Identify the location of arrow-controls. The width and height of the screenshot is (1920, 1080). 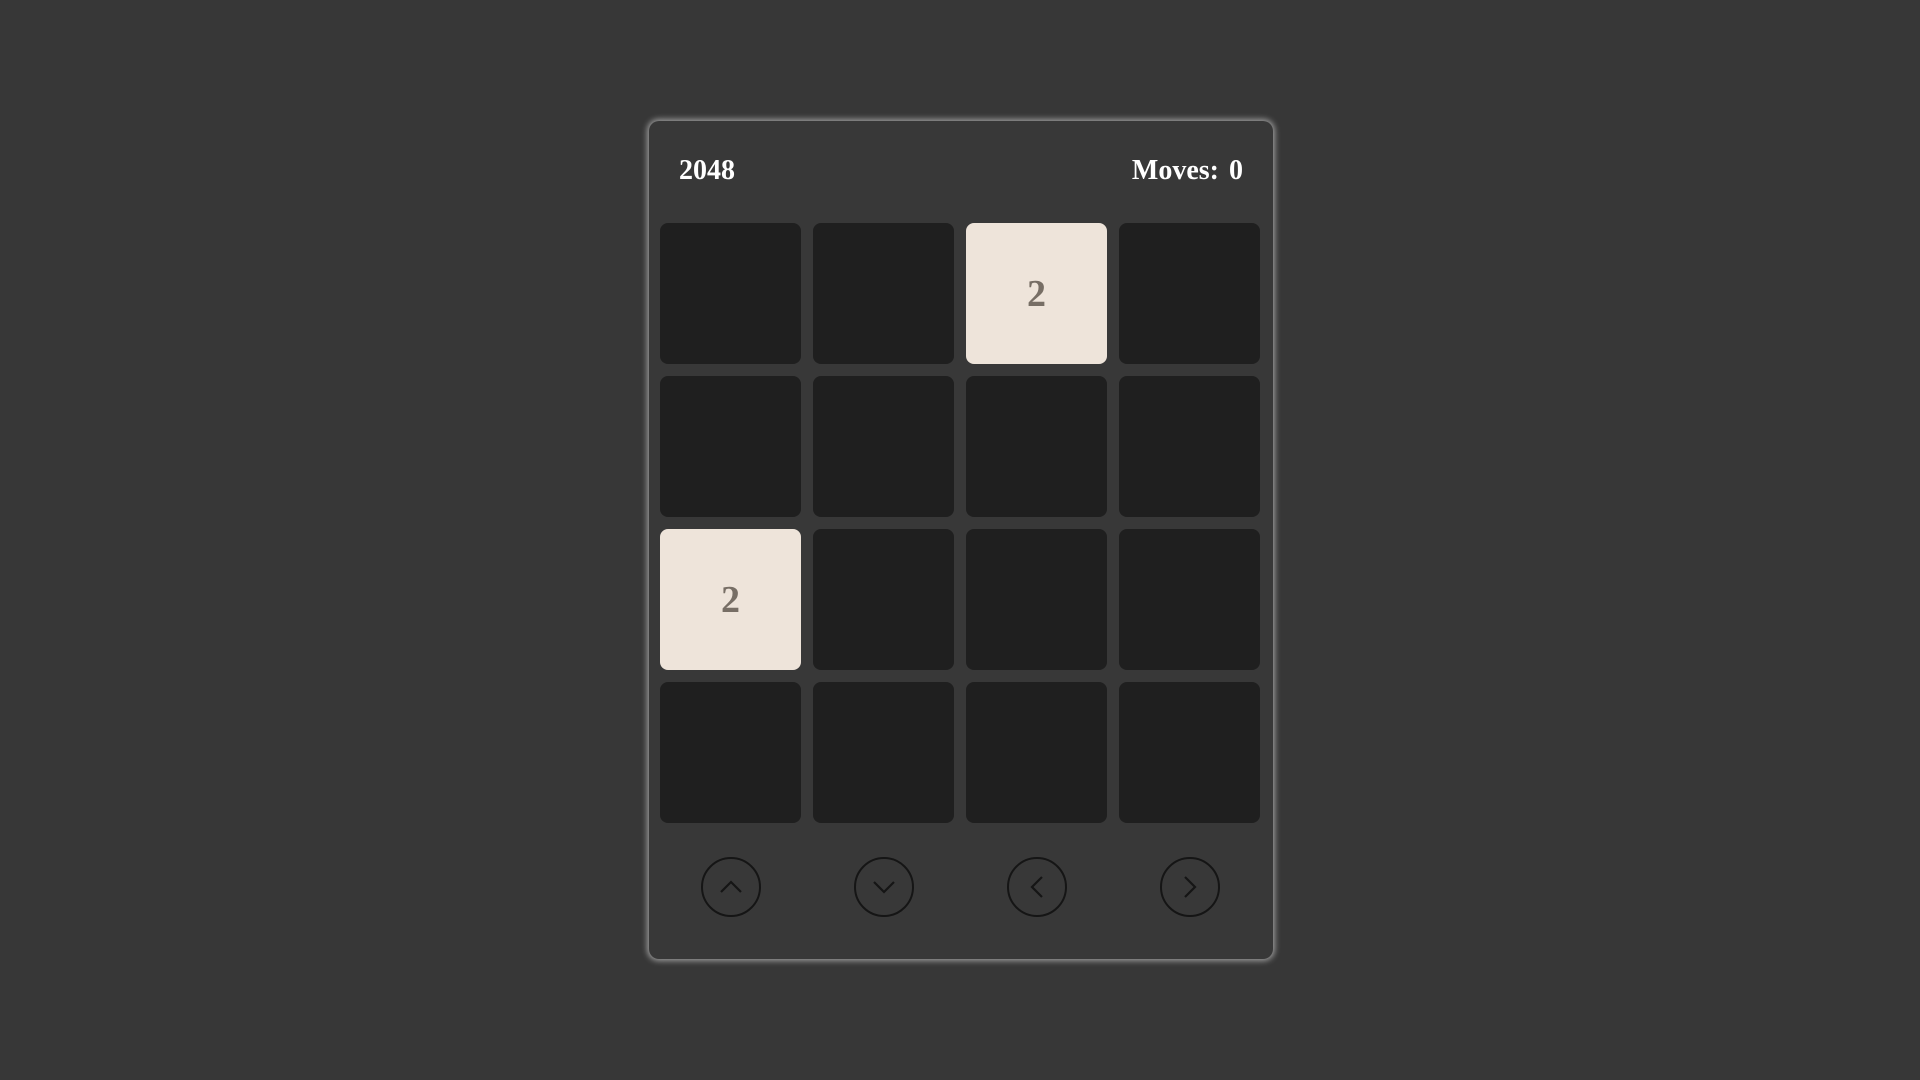
(960, 887).